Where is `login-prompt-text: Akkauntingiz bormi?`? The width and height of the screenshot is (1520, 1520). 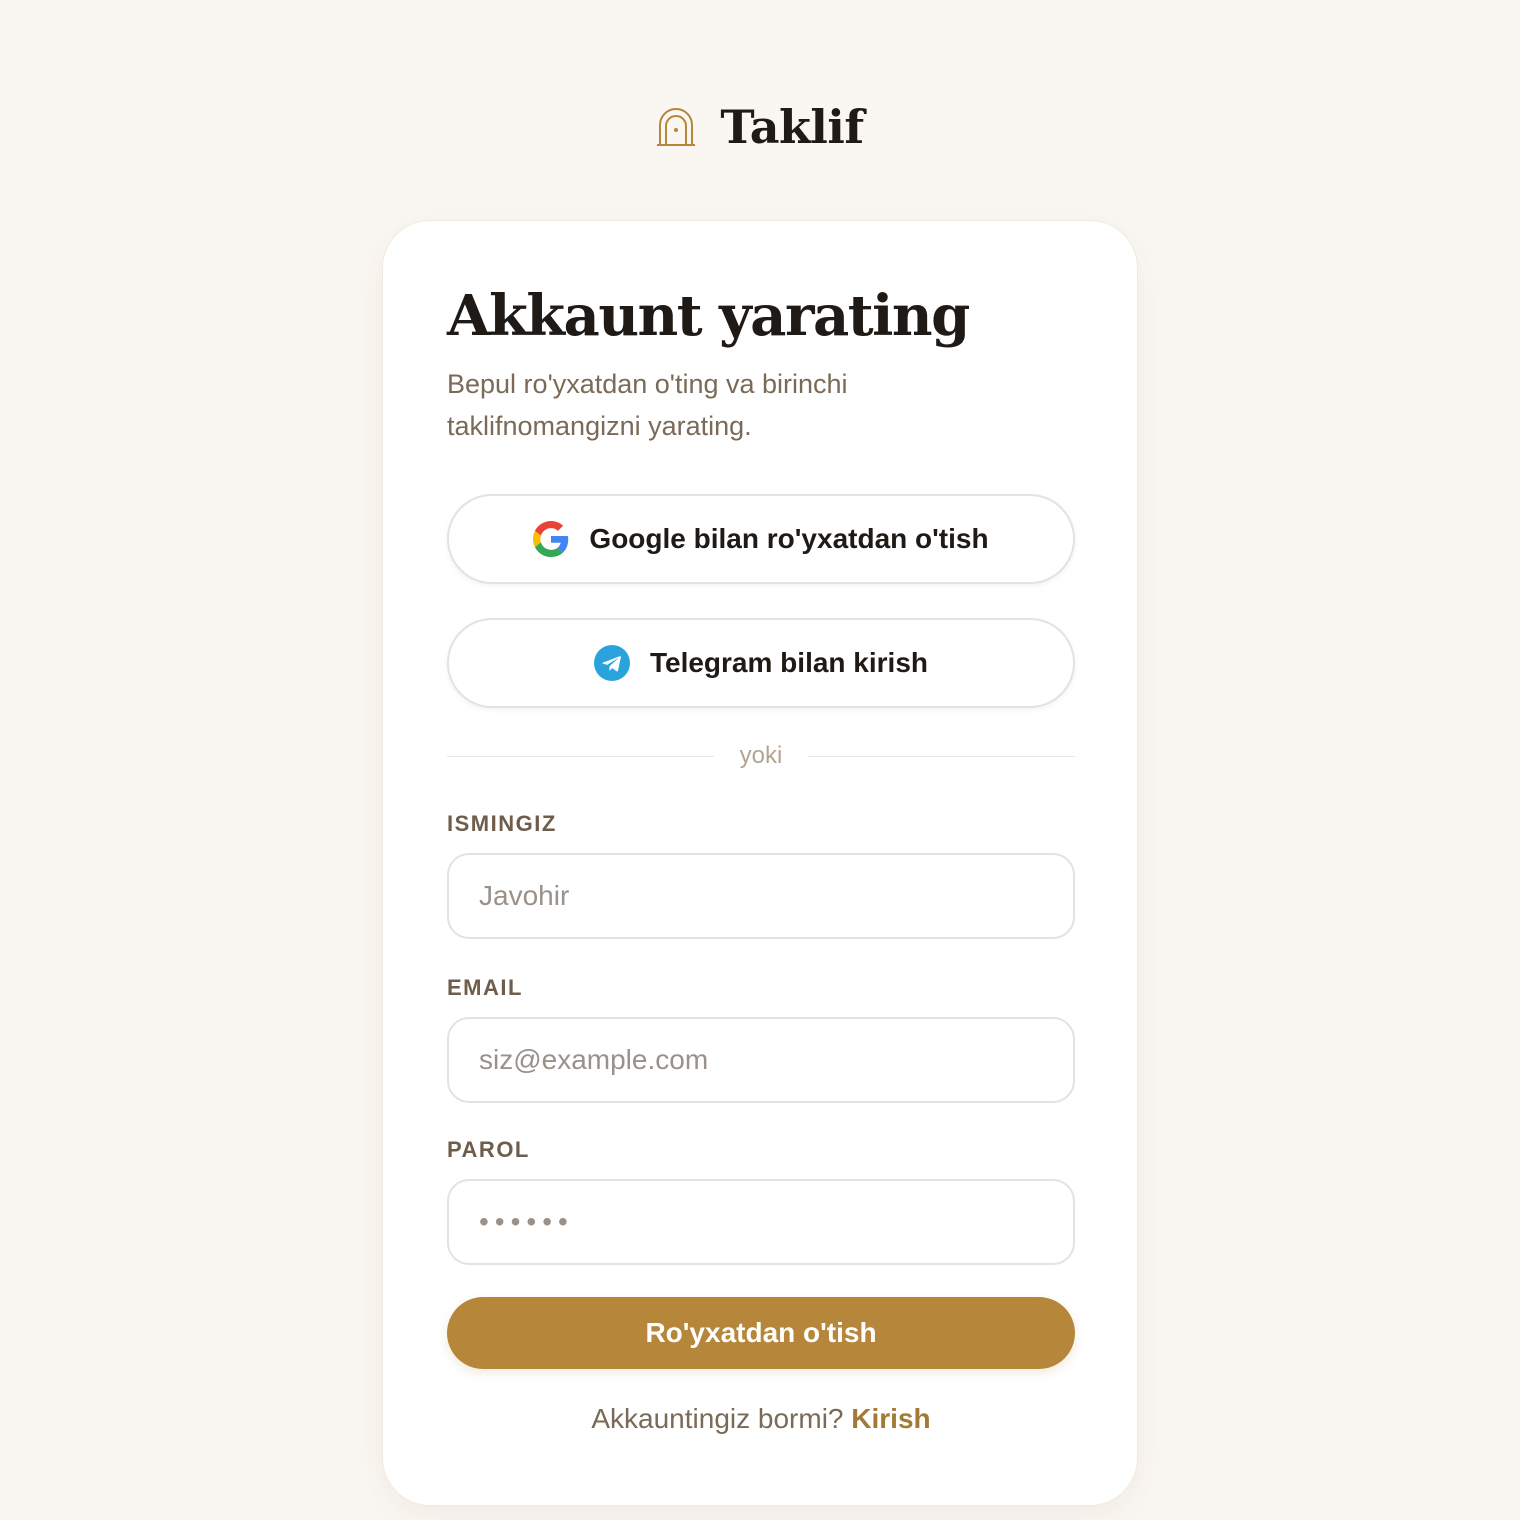
login-prompt-text: Akkauntingiz bormi? is located at coordinates (717, 1418).